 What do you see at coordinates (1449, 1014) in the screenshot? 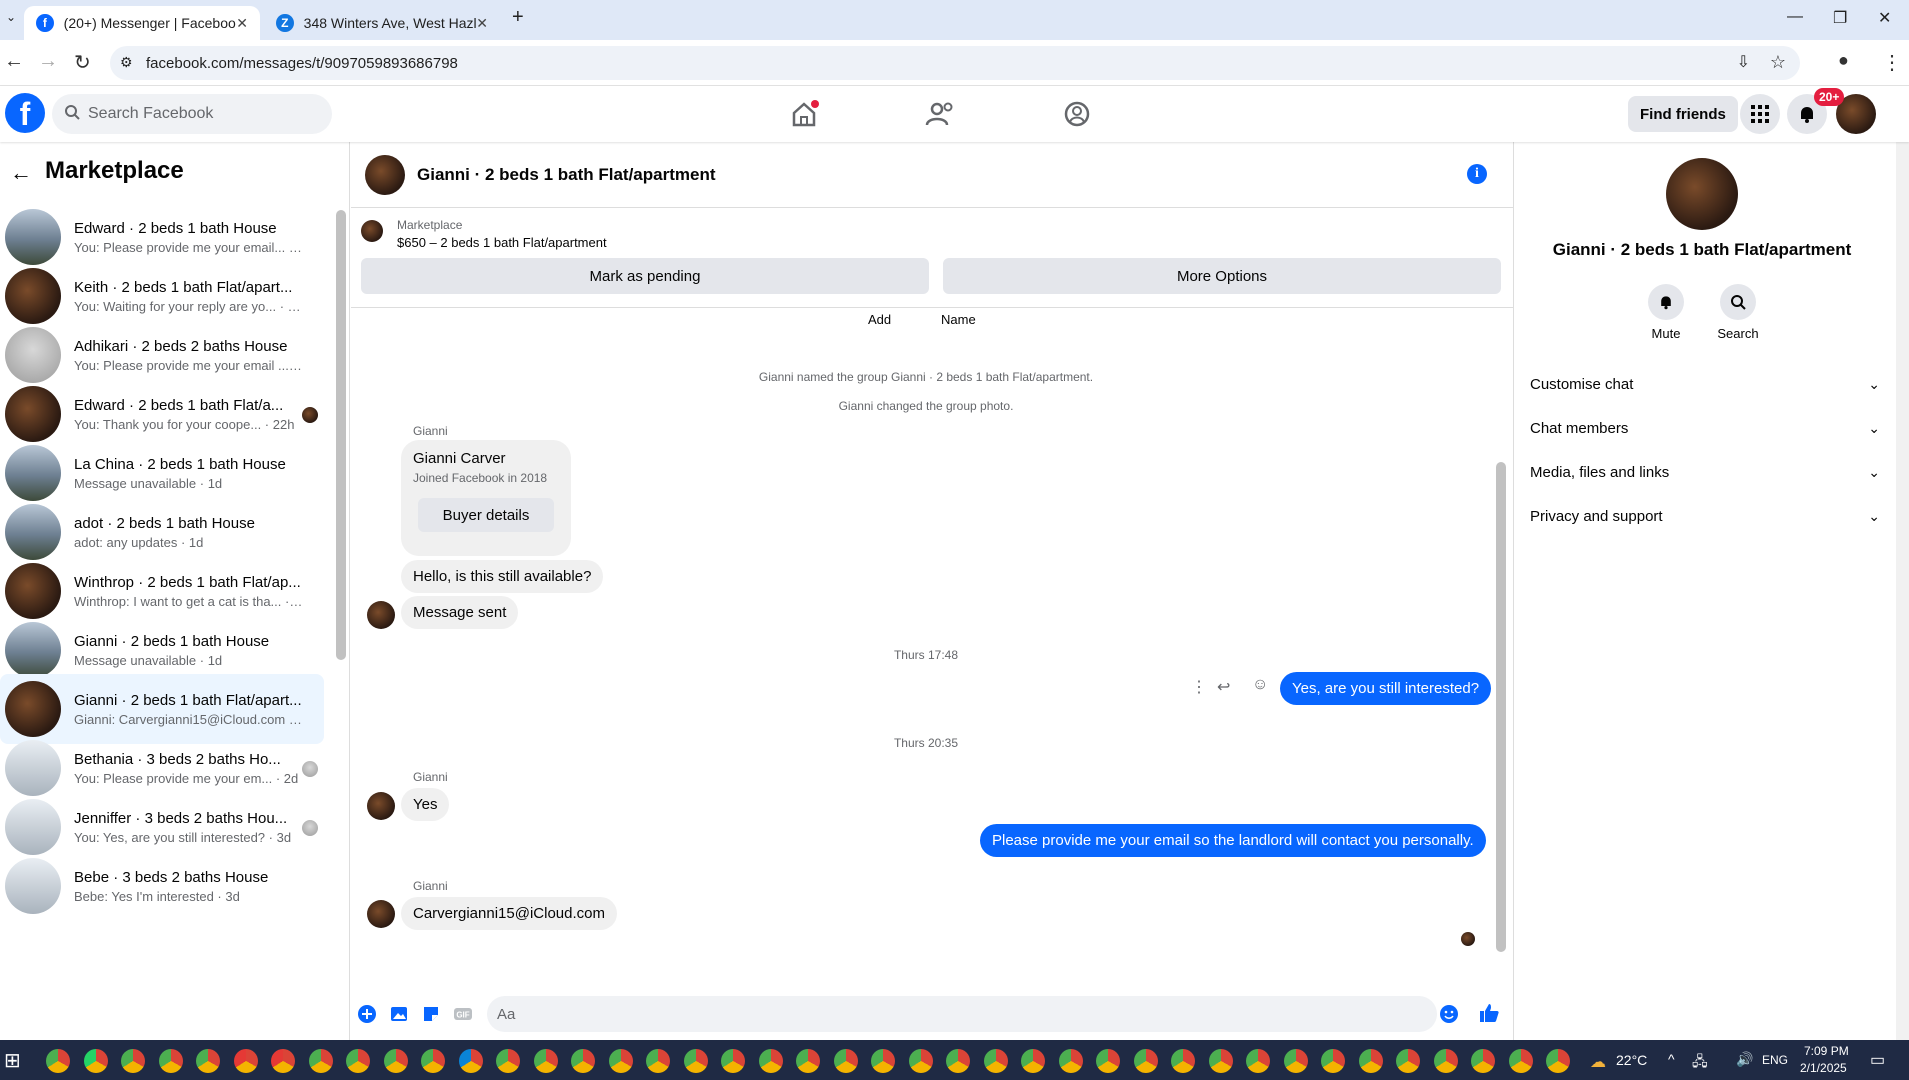
I see `emoji-icon` at bounding box center [1449, 1014].